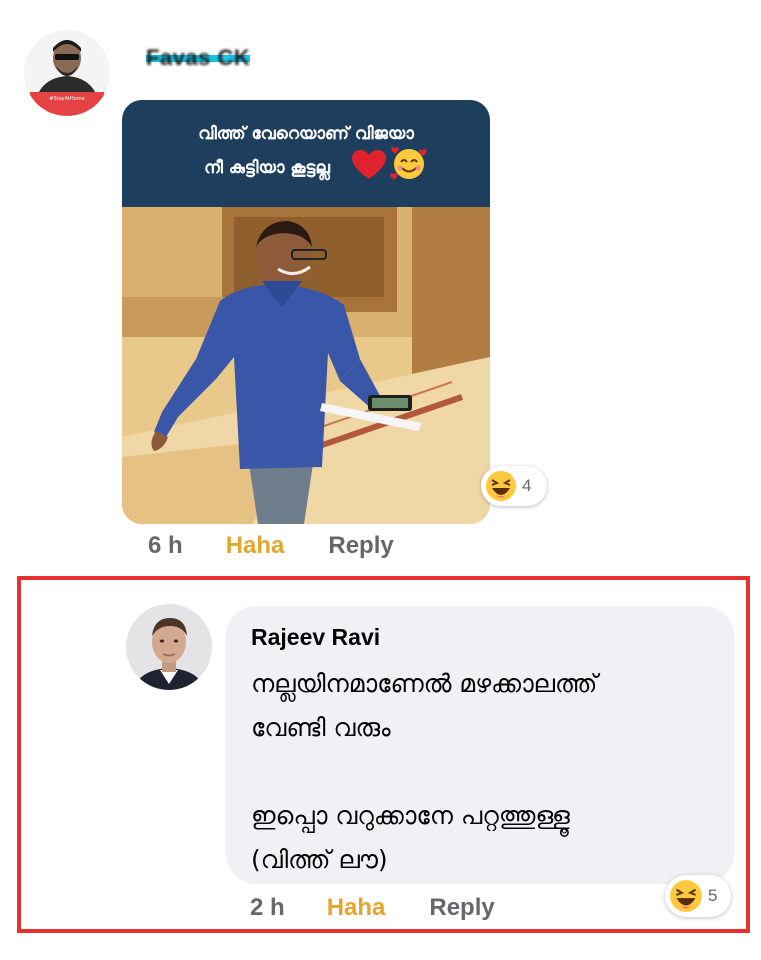 The height and width of the screenshot is (960, 761). I want to click on avatar-photo: #StayAtHome, so click(67, 73).